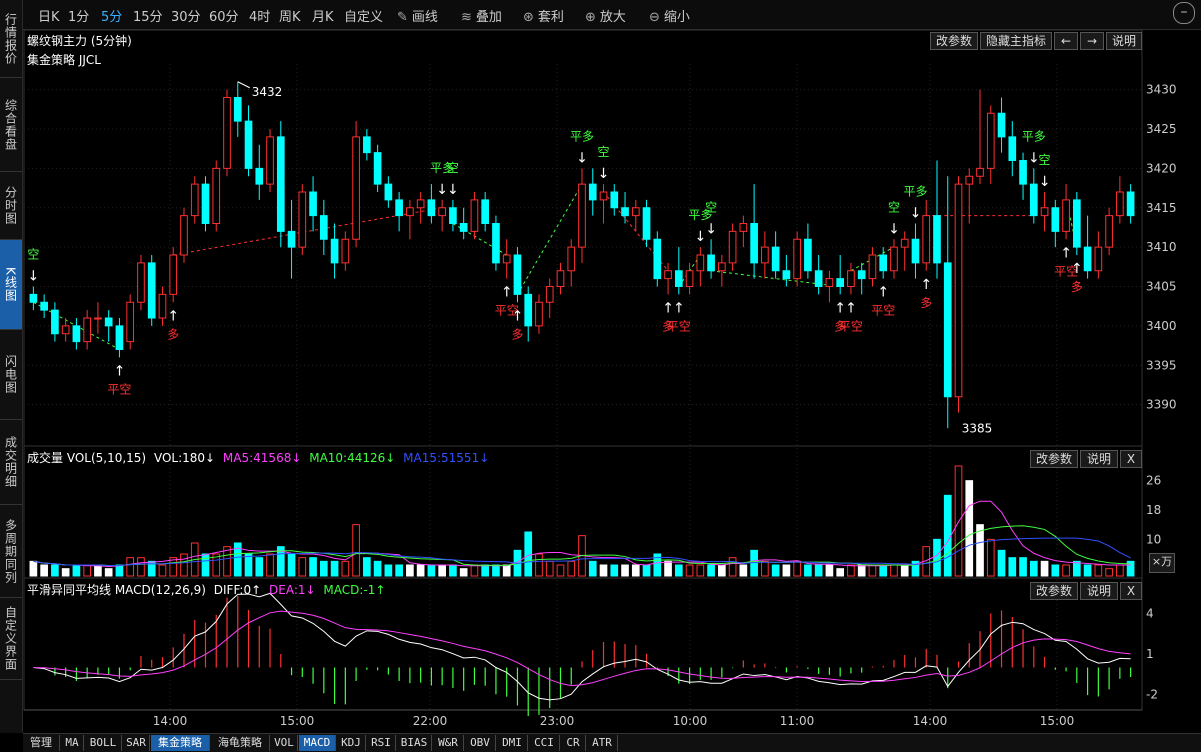  Describe the element at coordinates (119, 389) in the screenshot. I see `signal-label-1: 平空` at that location.